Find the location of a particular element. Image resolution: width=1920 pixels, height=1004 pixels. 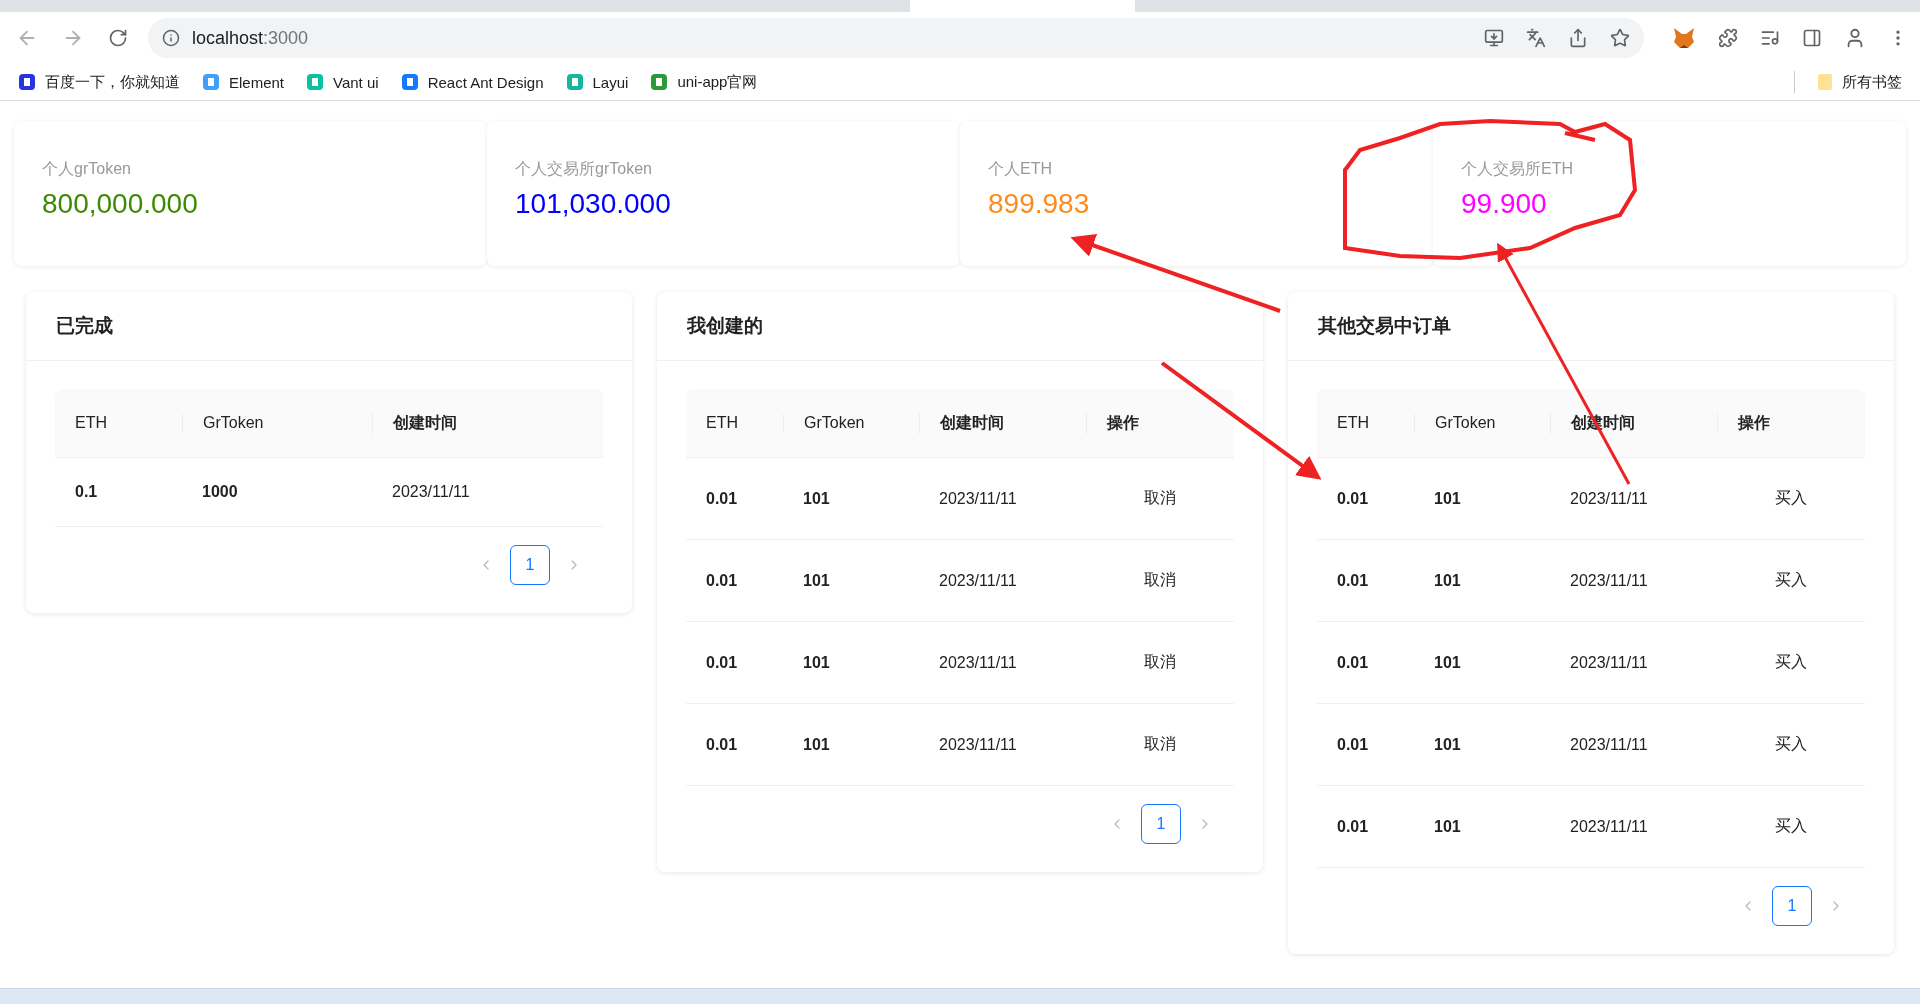

stat-label: 个人grToken is located at coordinates (87, 169).